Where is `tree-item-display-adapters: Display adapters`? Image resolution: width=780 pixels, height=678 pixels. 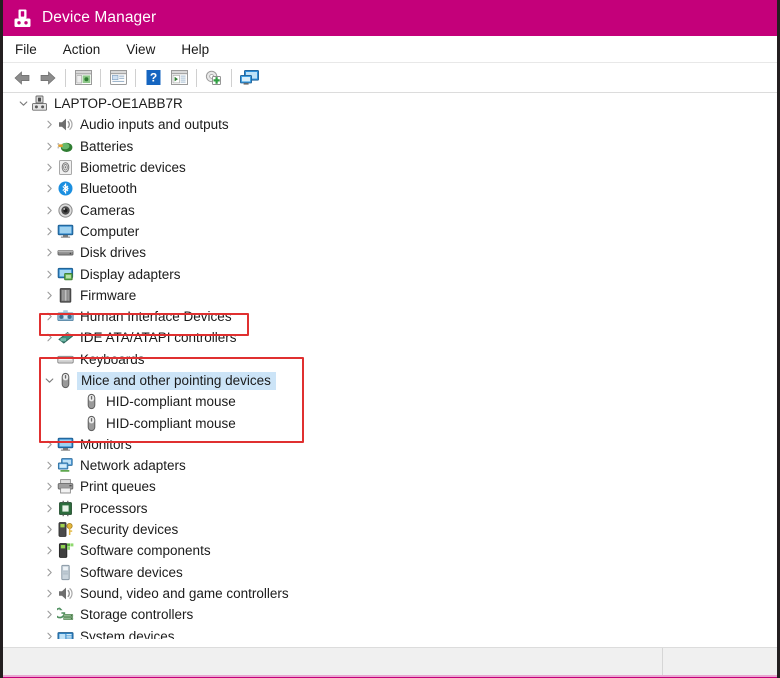
tree-item-display-adapters: Display adapters is located at coordinates (390, 273).